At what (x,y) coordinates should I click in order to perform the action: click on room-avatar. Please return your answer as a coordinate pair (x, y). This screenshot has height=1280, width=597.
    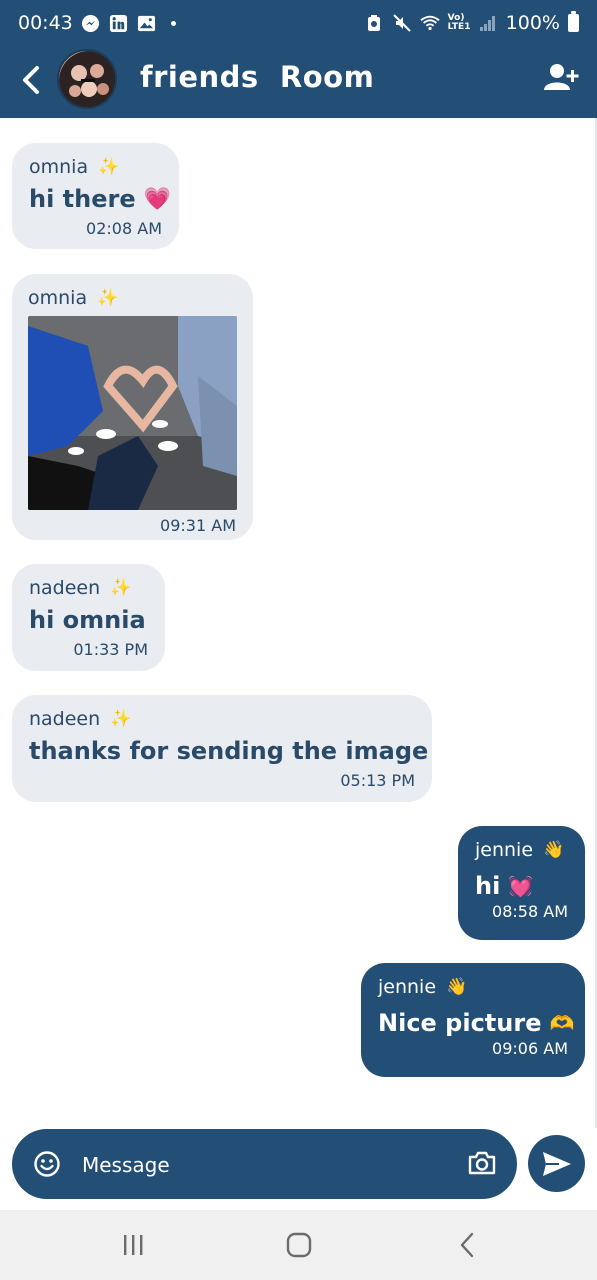
    Looking at the image, I should click on (87, 79).